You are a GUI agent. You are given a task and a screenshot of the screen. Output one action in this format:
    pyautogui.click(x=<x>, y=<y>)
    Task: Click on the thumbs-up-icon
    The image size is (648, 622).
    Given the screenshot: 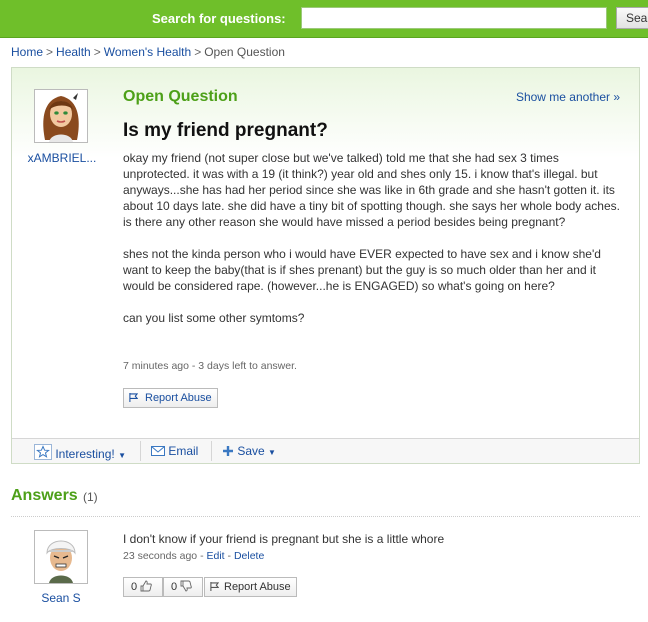 What is the action you would take?
    pyautogui.click(x=146, y=586)
    